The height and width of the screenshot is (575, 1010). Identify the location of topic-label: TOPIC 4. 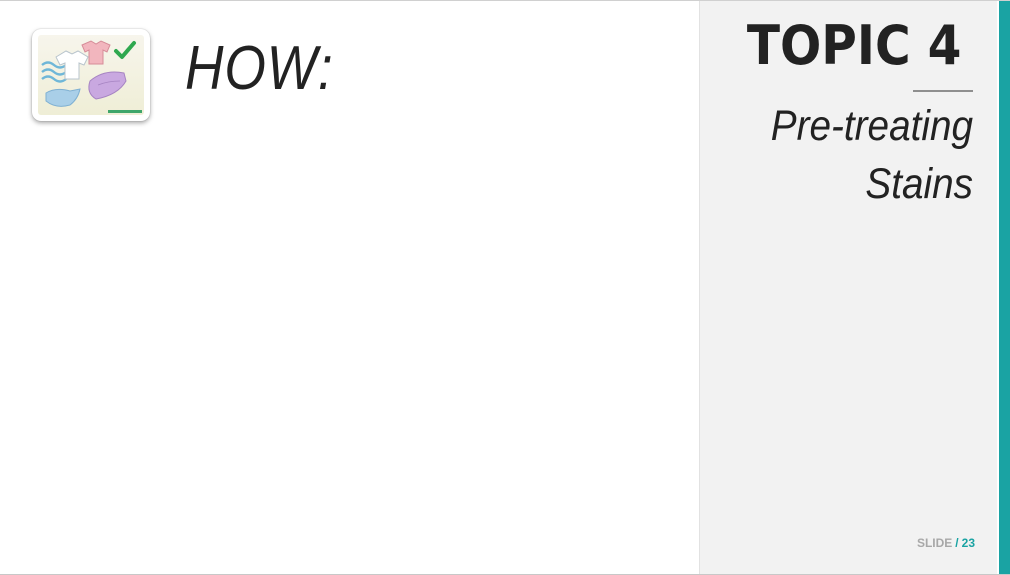
(853, 45).